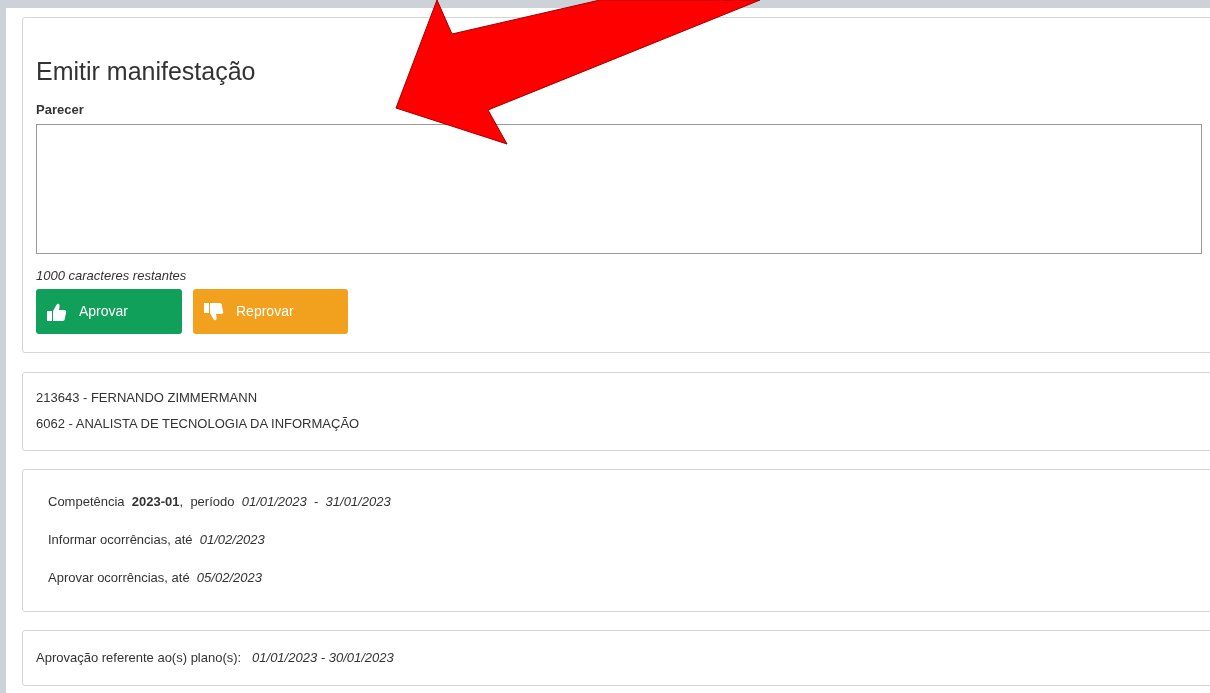 This screenshot has width=1210, height=693. What do you see at coordinates (57, 311) in the screenshot?
I see `thumbs-up-icon` at bounding box center [57, 311].